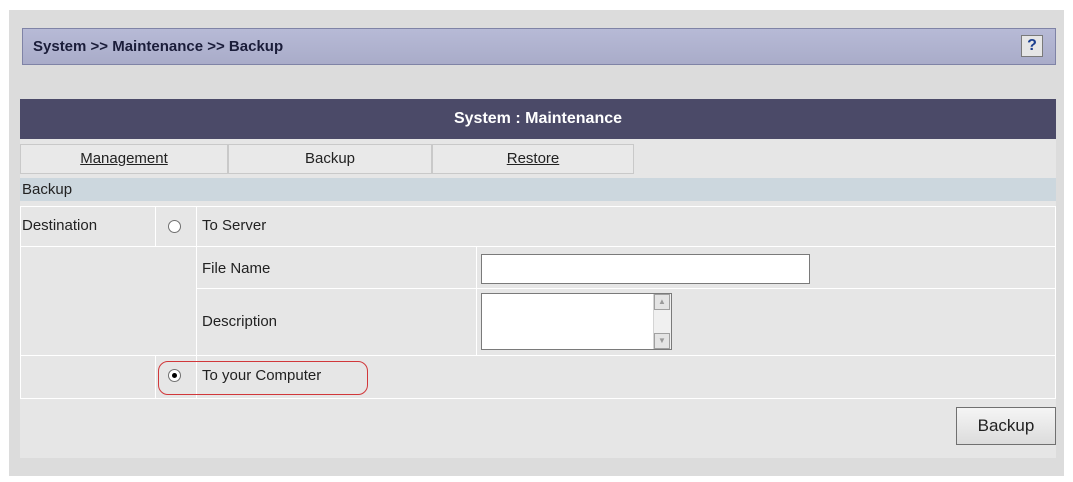 The width and height of the screenshot is (1073, 482). Describe the element at coordinates (60, 225) in the screenshot. I see `destination-label: Destination` at that location.